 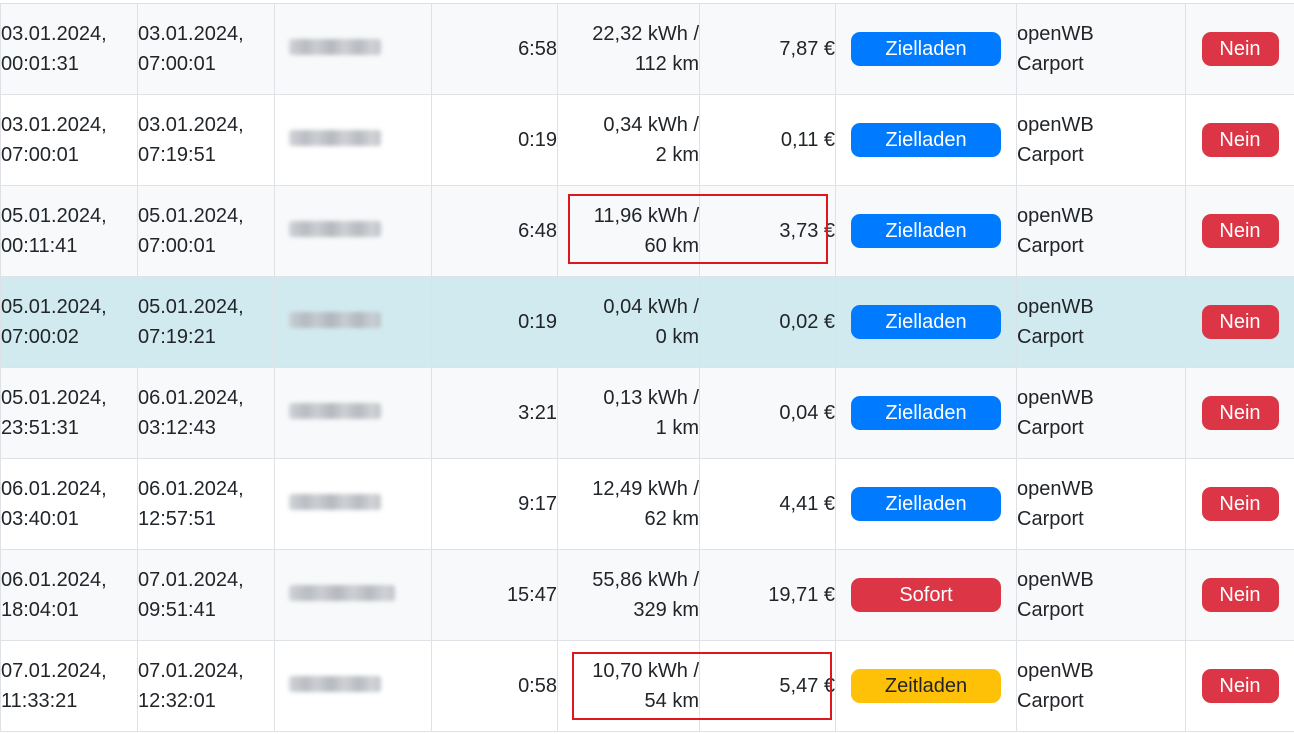 What do you see at coordinates (666, 64) in the screenshot?
I see `range-value: 112 km` at bounding box center [666, 64].